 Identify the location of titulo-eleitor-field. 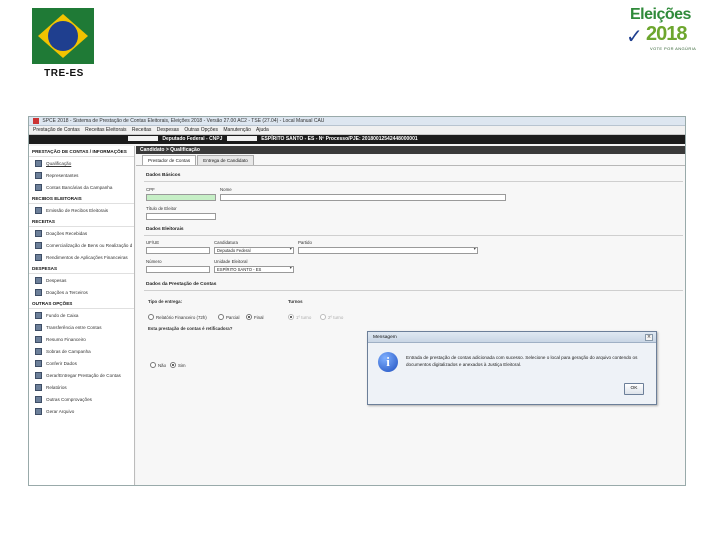
(181, 216).